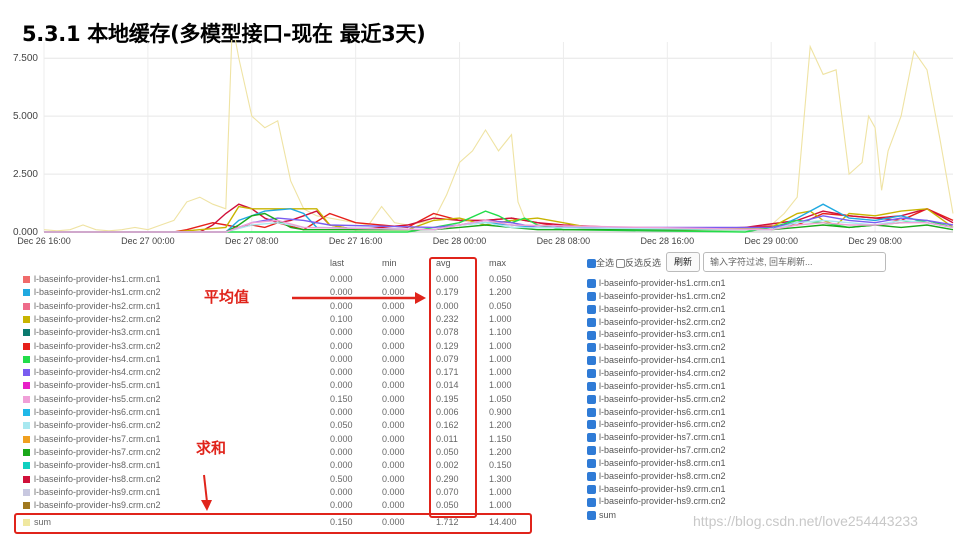 The height and width of the screenshot is (540, 960). I want to click on x-tick-label: Dec 29 08:00, so click(875, 241).